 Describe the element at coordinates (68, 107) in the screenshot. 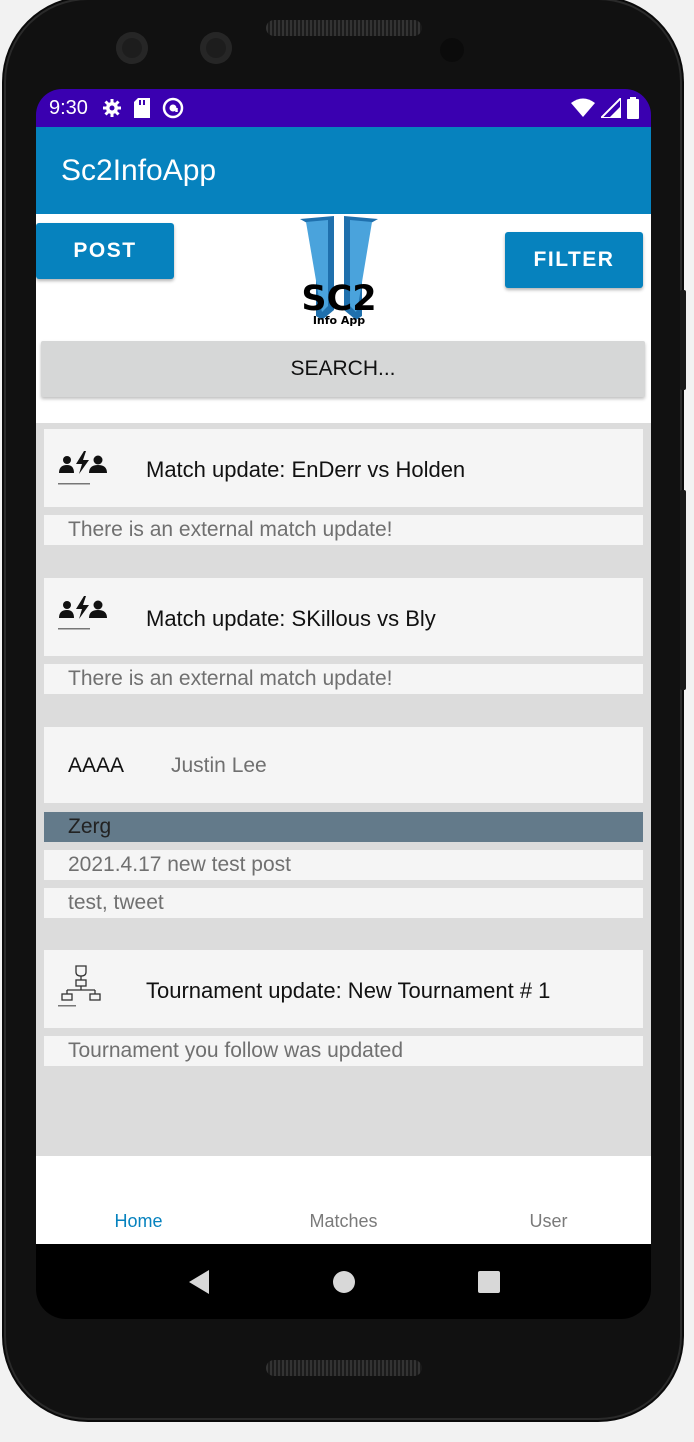

I see `status-time: 9:30` at that location.